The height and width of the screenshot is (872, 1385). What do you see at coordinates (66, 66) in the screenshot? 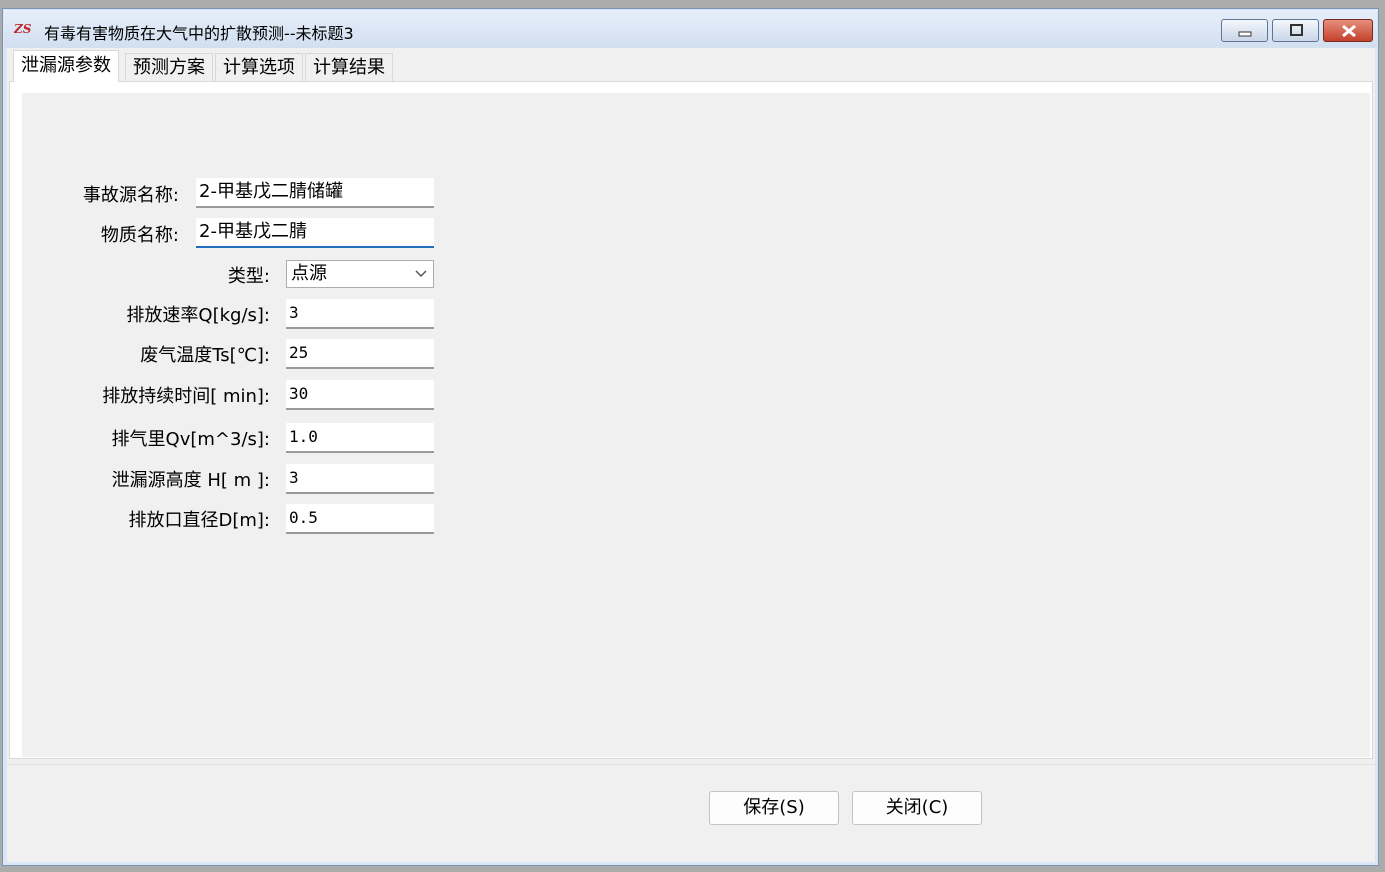
I see `tab-leak-source-params: 泄漏源参数` at bounding box center [66, 66].